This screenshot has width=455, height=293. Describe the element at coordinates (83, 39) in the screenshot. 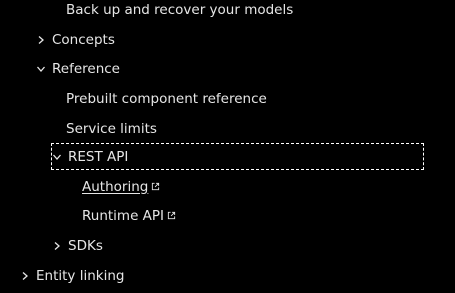

I see `nav-item-label: Concepts` at that location.